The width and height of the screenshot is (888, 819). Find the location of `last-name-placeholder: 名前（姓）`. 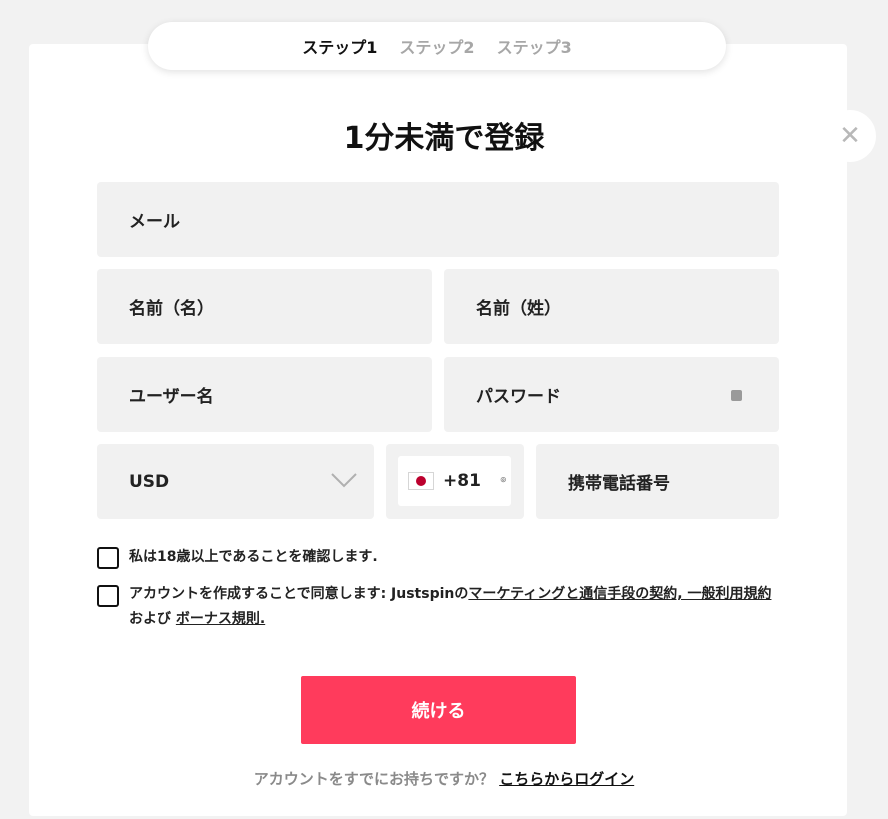

last-name-placeholder: 名前（姓） is located at coordinates (518, 309).